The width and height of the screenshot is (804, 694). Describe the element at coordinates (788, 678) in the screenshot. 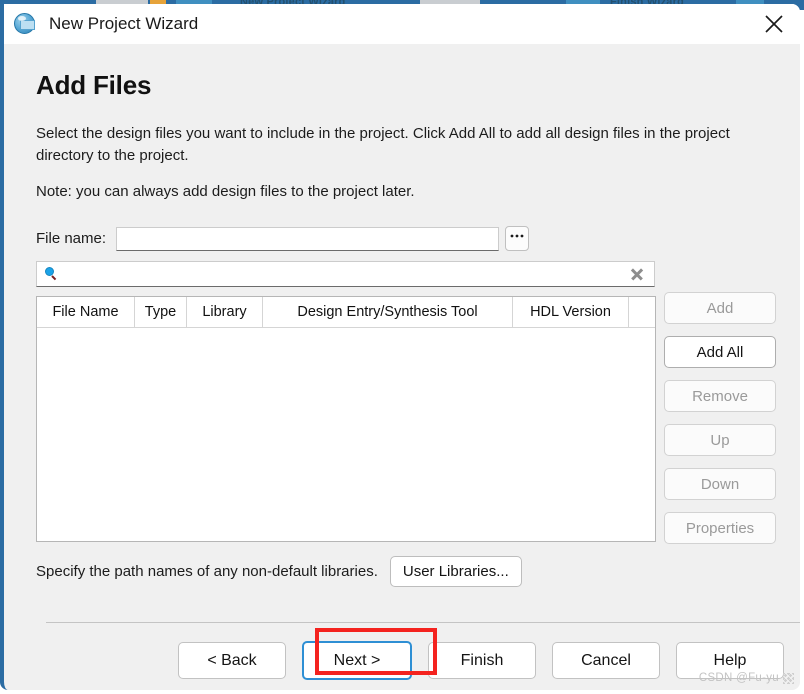

I see `watermark-dots-icon` at that location.